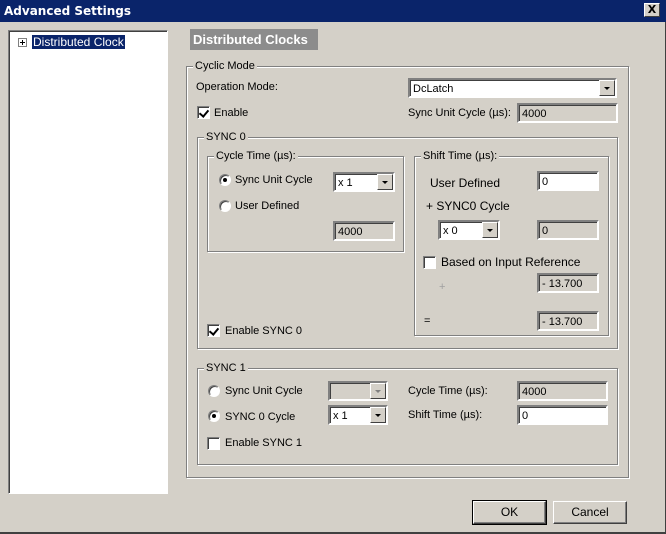  I want to click on sync1-sync0-cycle-label: SYNC 0 Cycle, so click(260, 417).